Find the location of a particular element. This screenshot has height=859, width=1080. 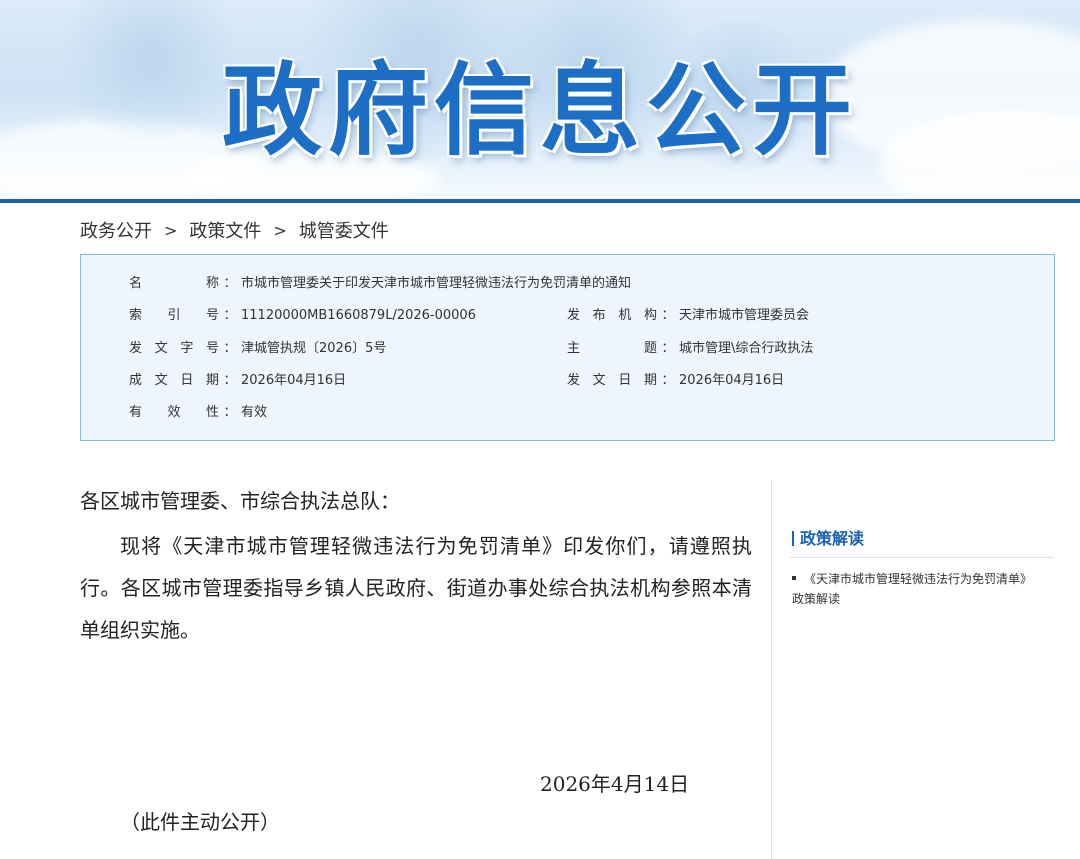

info-row-topic: 主题 ： 城市管理\综合行政执法 is located at coordinates (690, 349).